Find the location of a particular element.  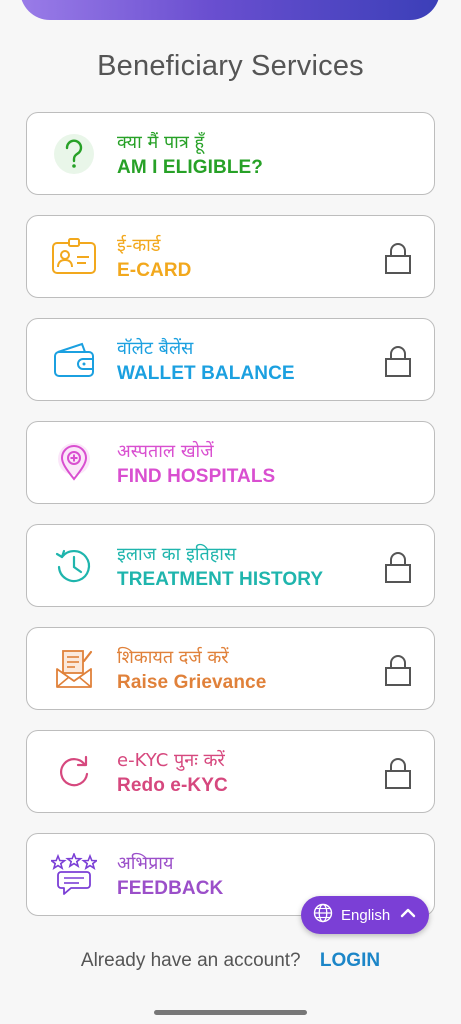

history-icon is located at coordinates (74, 566).